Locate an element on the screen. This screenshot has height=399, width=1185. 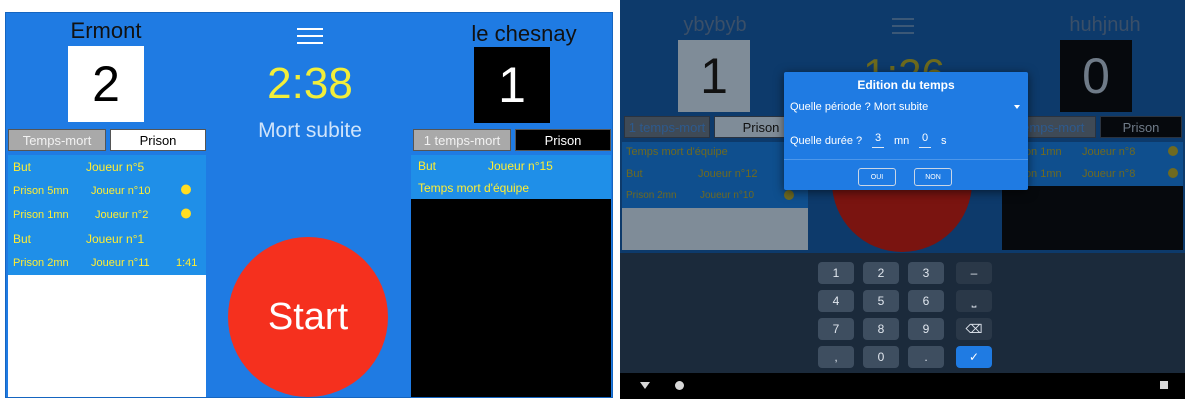
minutes-input: 3 is located at coordinates (878, 140).